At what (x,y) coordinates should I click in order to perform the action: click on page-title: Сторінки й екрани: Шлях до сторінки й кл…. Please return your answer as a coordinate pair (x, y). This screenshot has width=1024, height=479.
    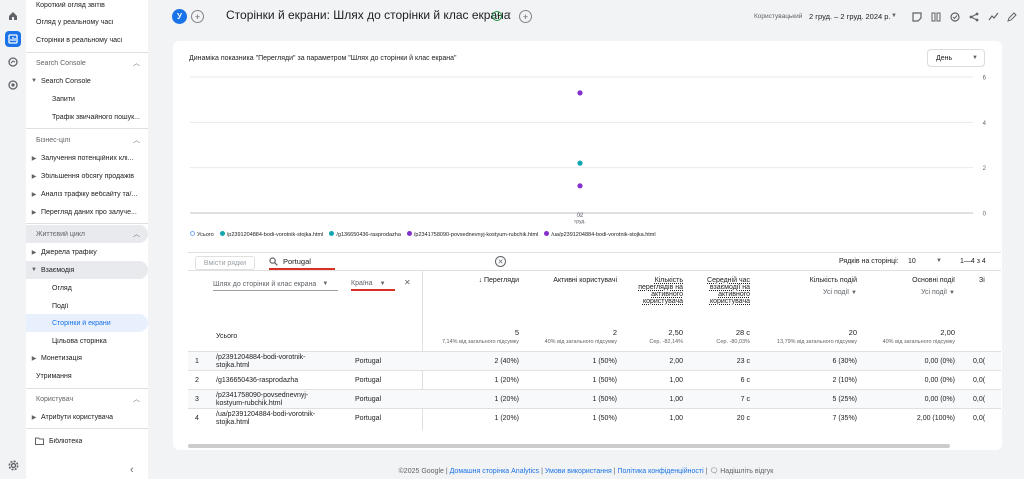
    Looking at the image, I should click on (368, 15).